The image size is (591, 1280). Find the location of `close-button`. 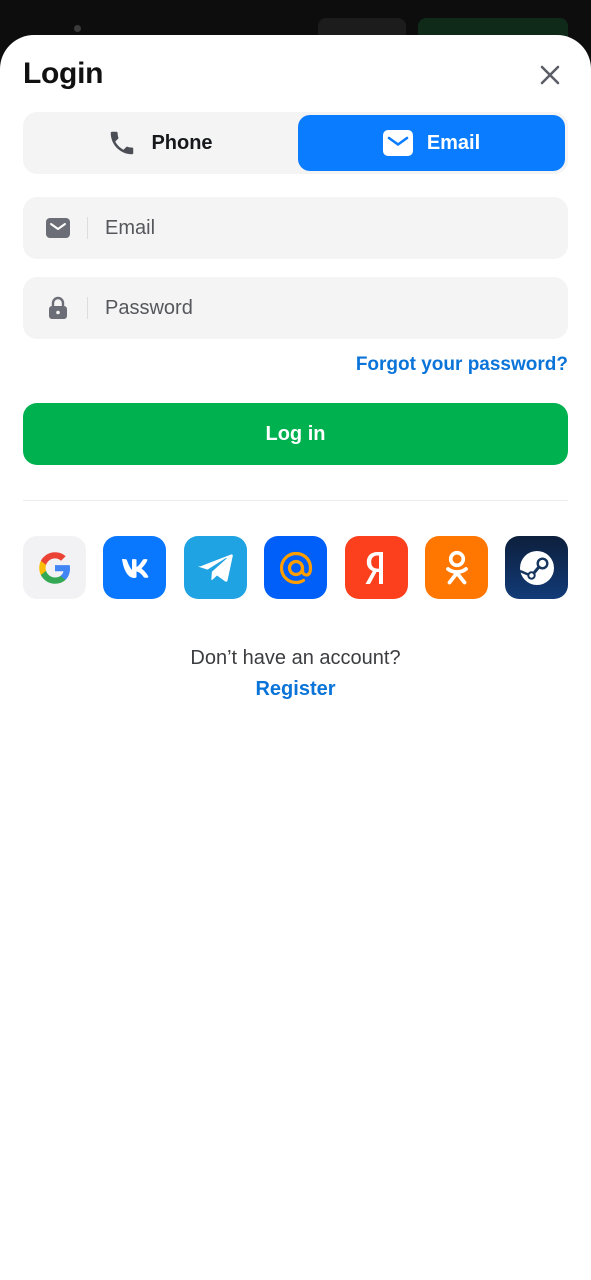

close-button is located at coordinates (550, 75).